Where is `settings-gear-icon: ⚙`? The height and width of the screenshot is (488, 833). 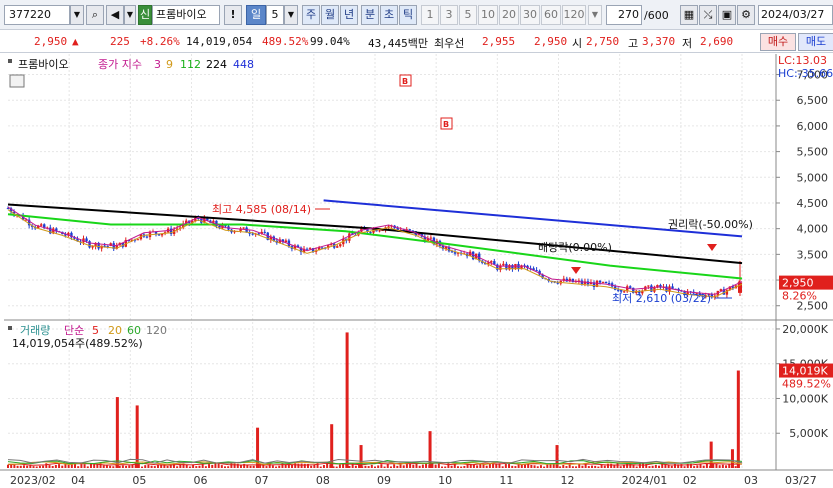 settings-gear-icon: ⚙ is located at coordinates (746, 15).